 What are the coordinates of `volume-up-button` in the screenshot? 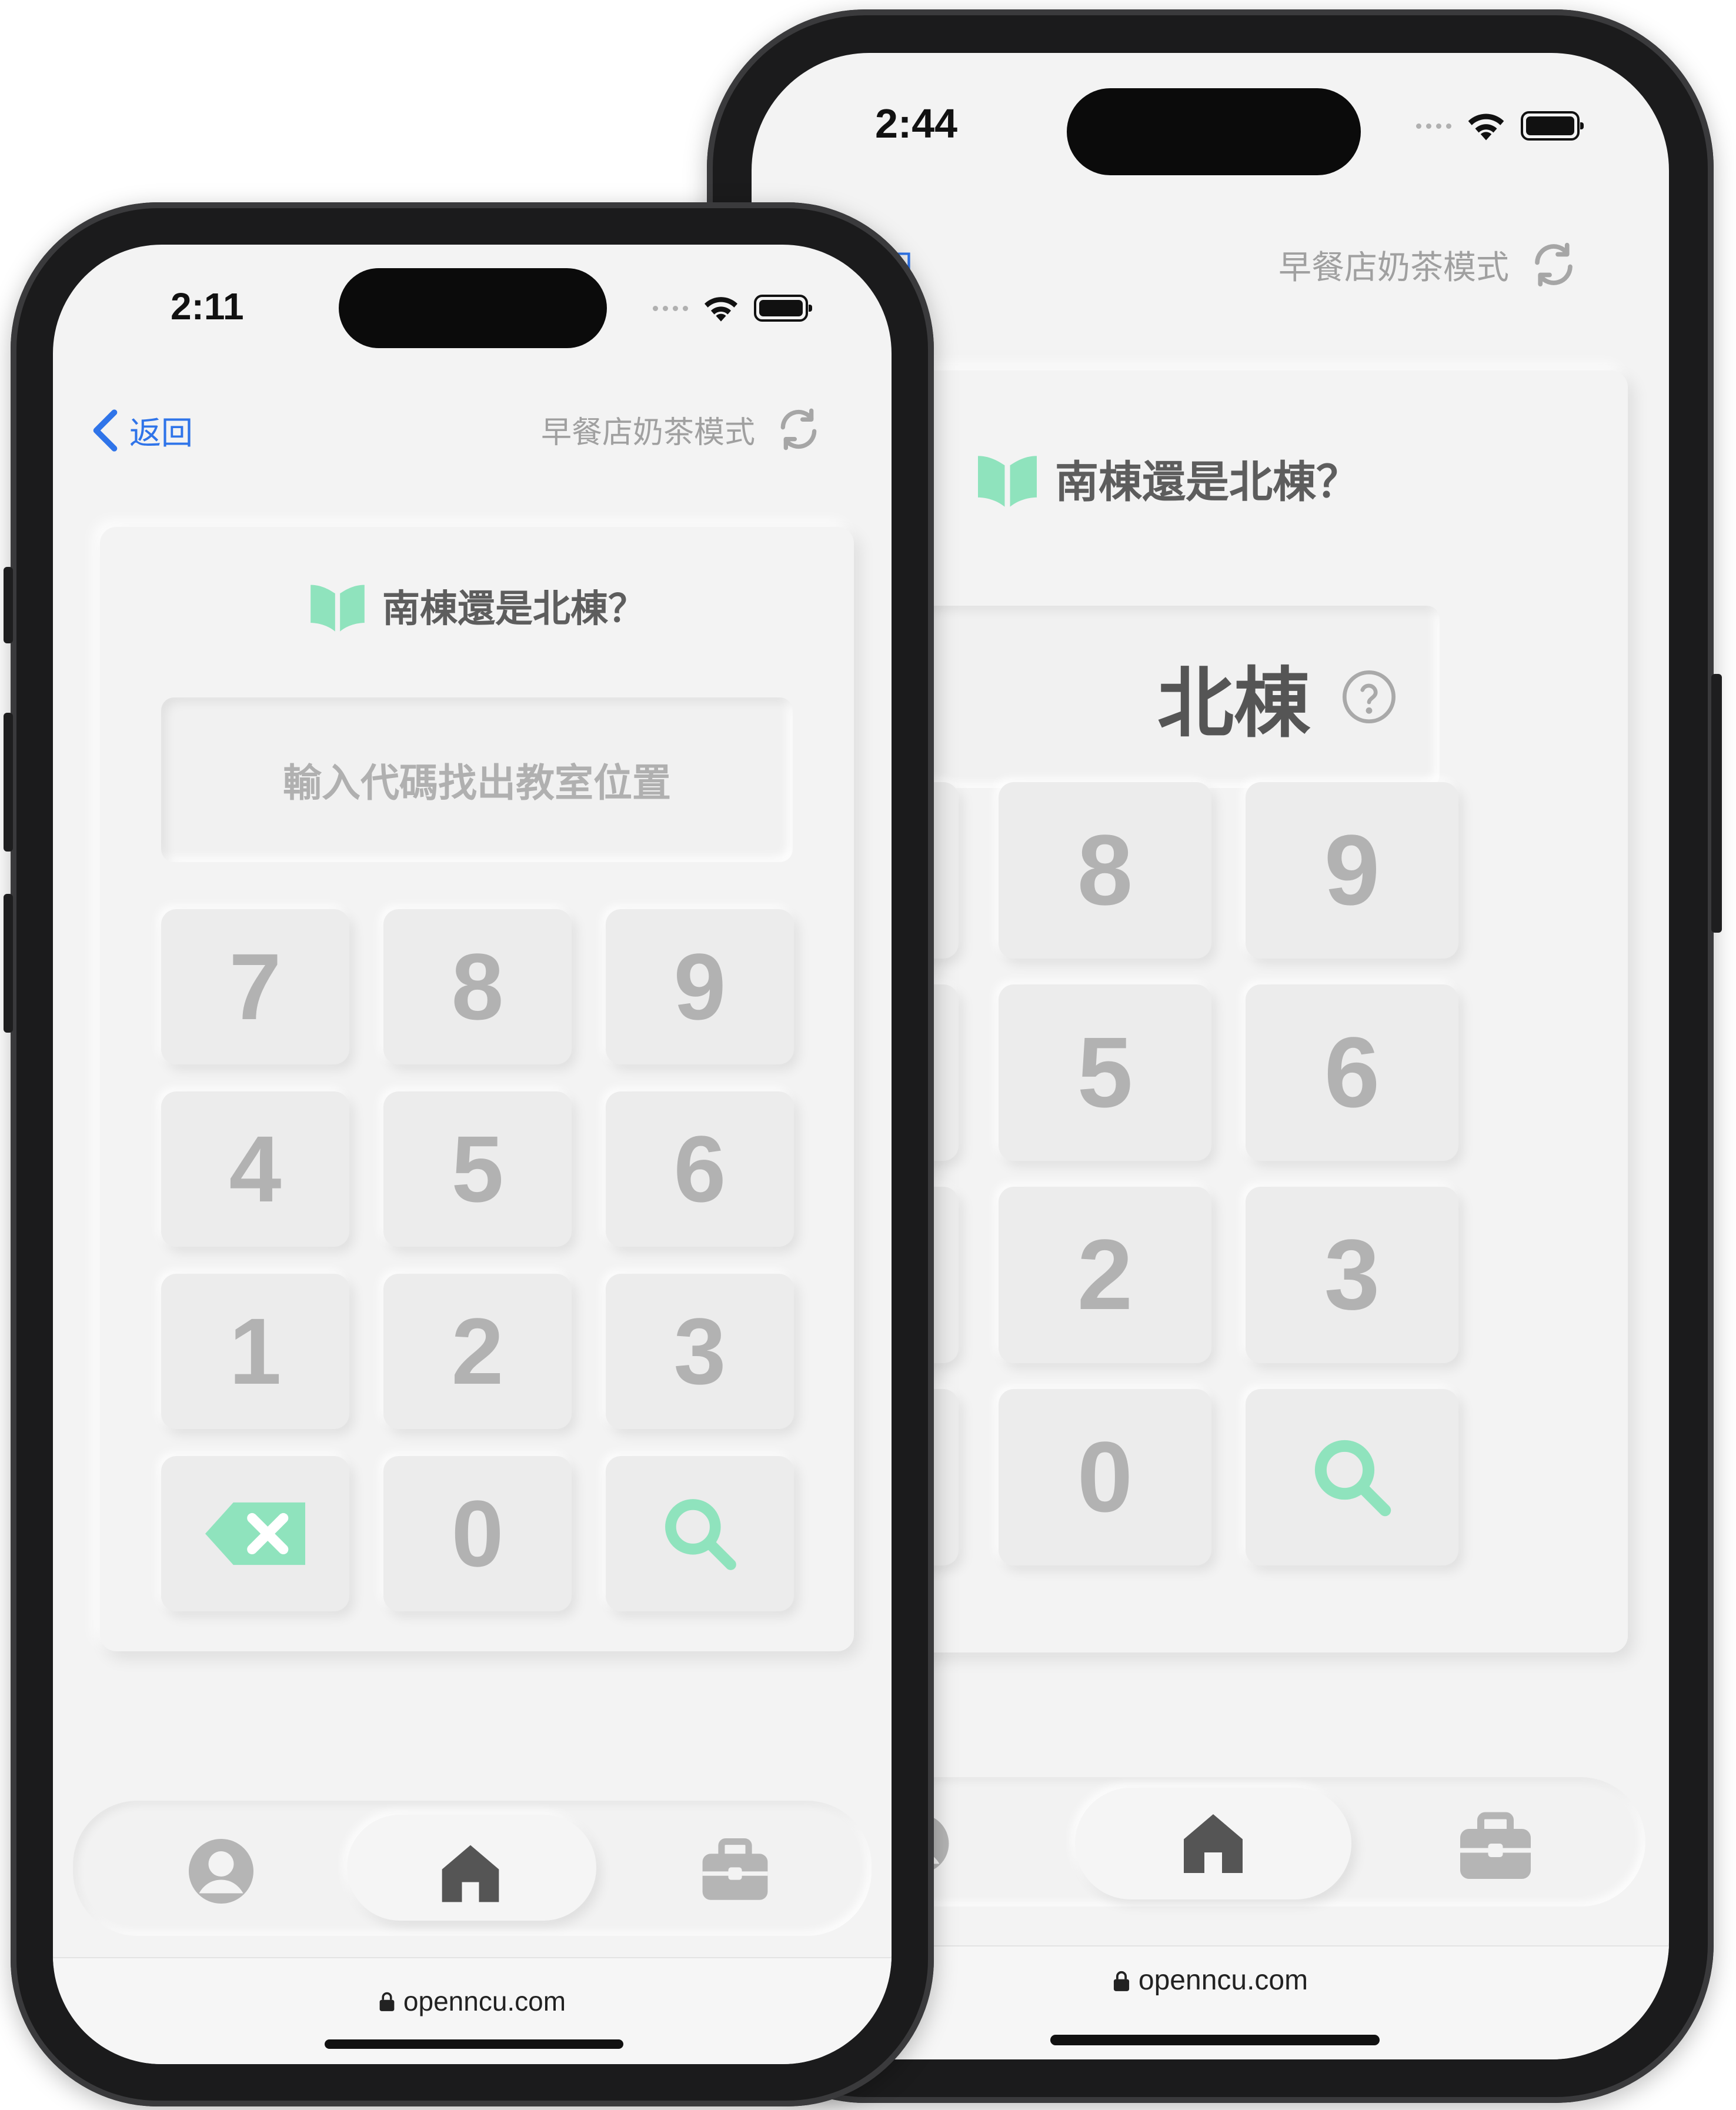 It's located at (8, 782).